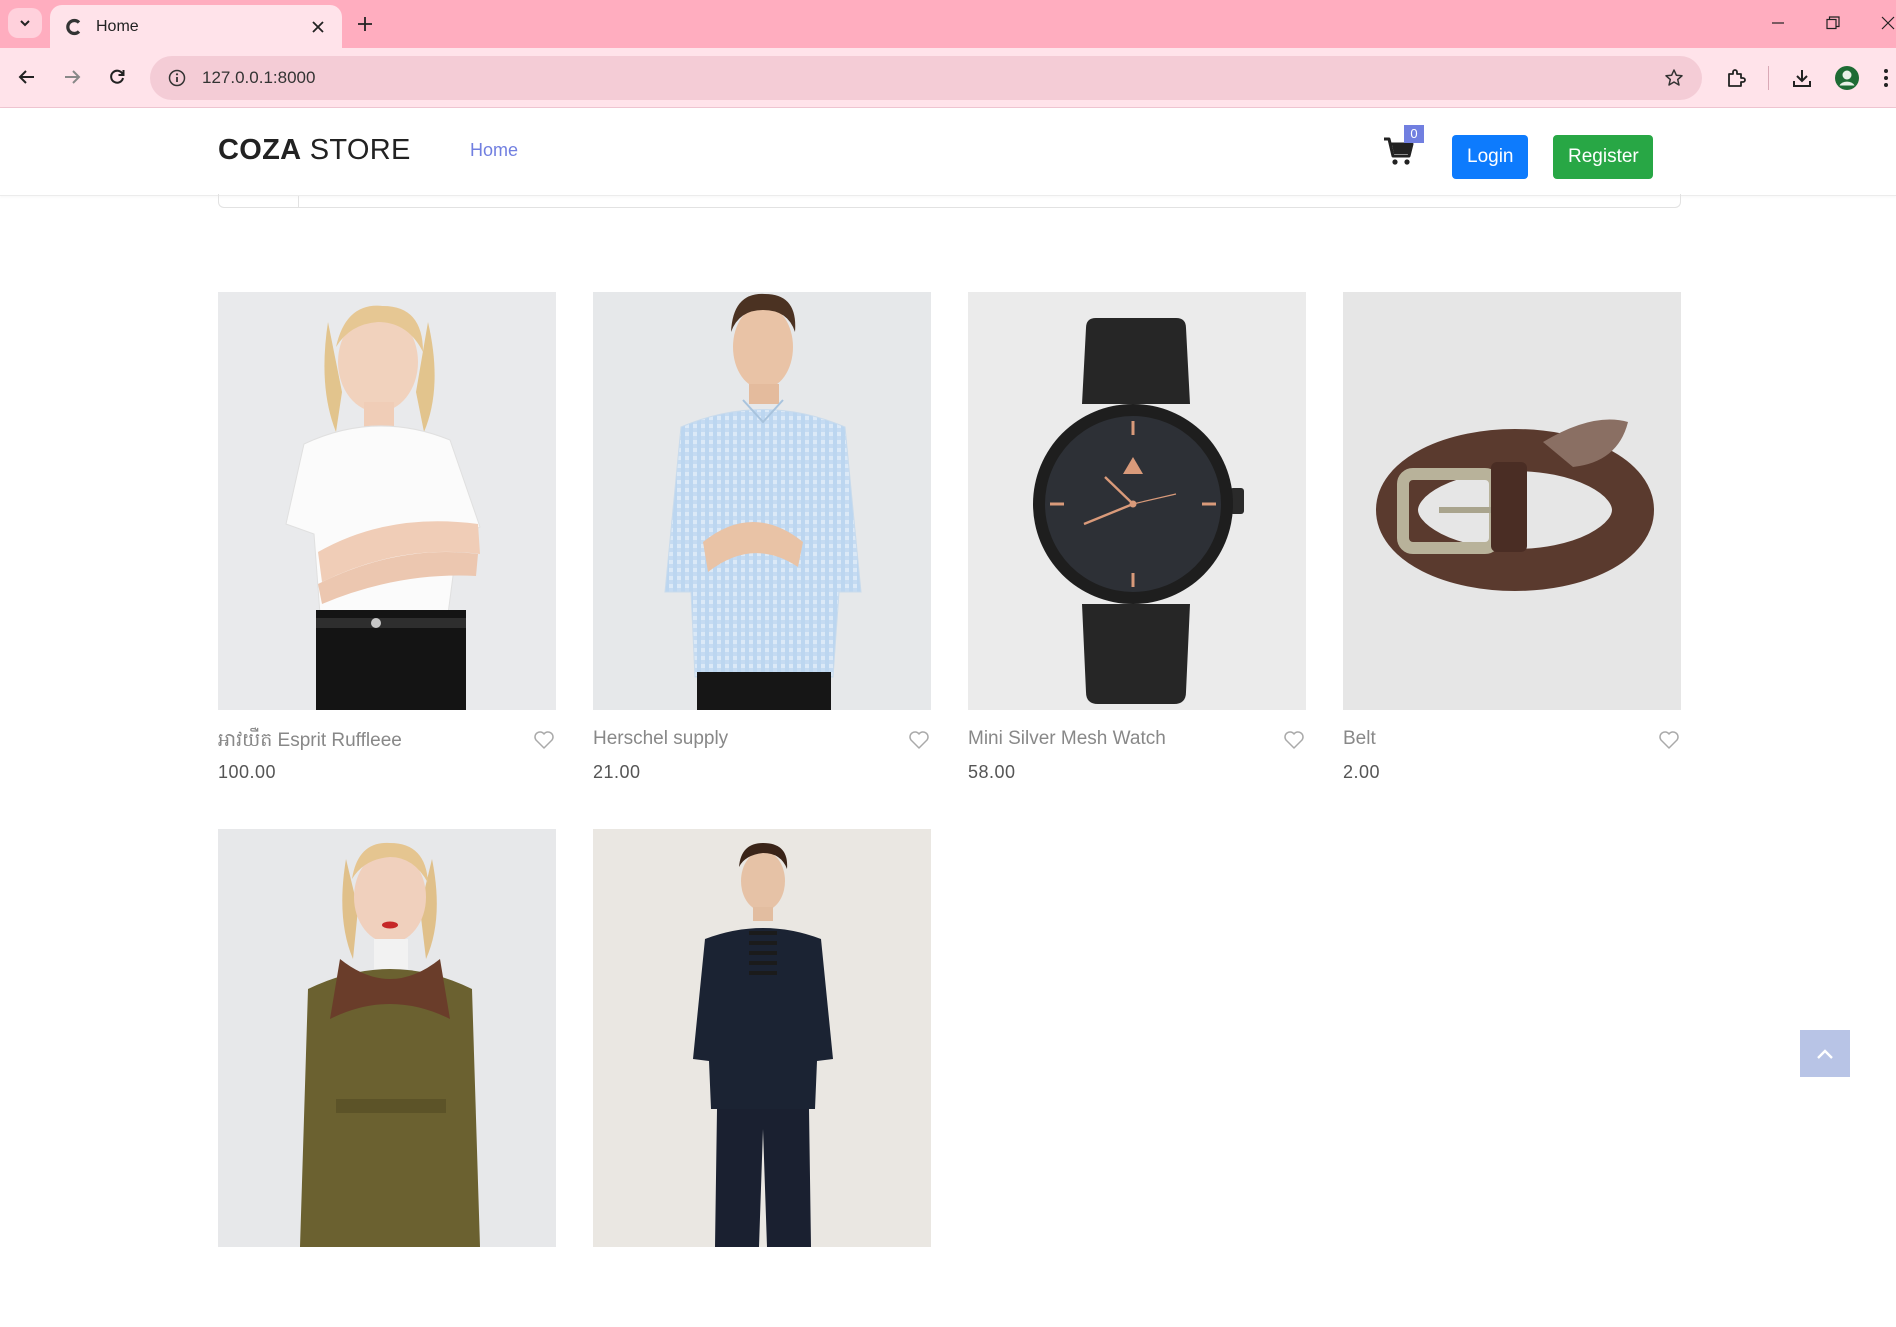  Describe the element at coordinates (1603, 157) in the screenshot. I see `register-button: Register` at that location.